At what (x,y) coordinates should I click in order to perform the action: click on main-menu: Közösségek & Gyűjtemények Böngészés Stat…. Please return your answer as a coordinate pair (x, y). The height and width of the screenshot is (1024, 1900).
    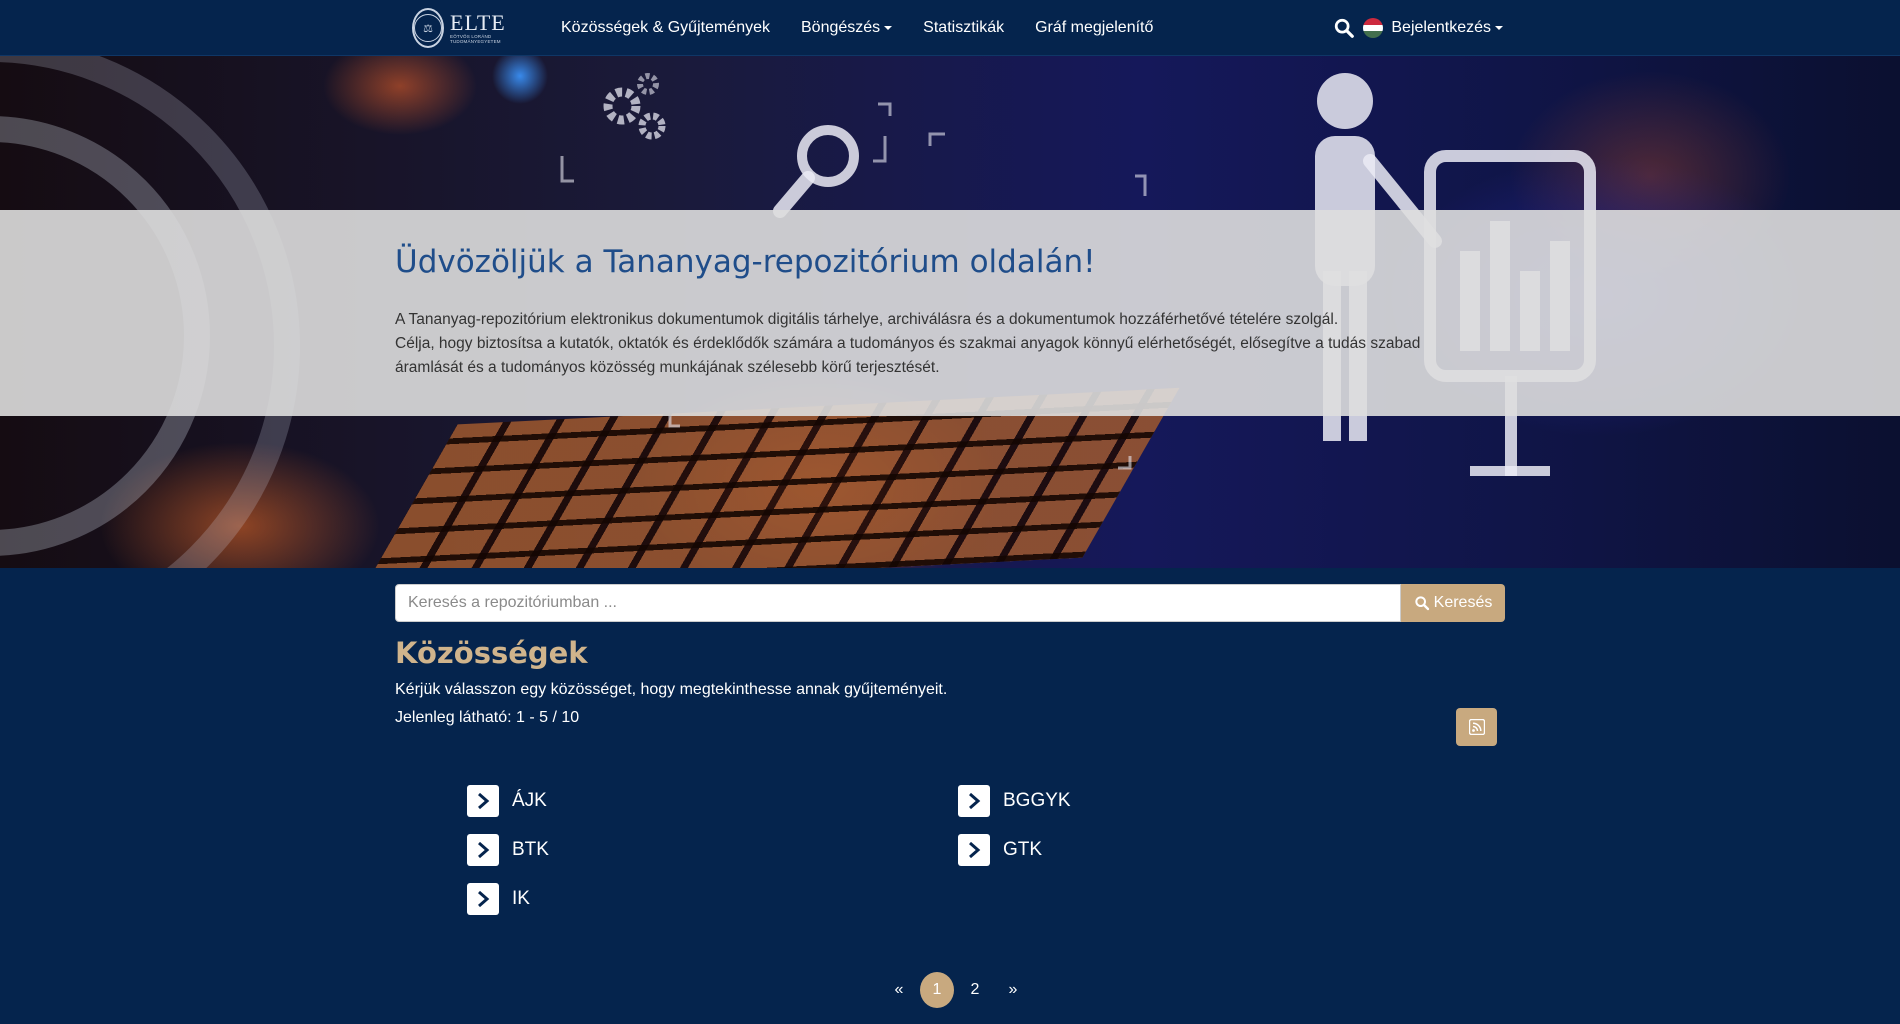
    Looking at the image, I should click on (872, 28).